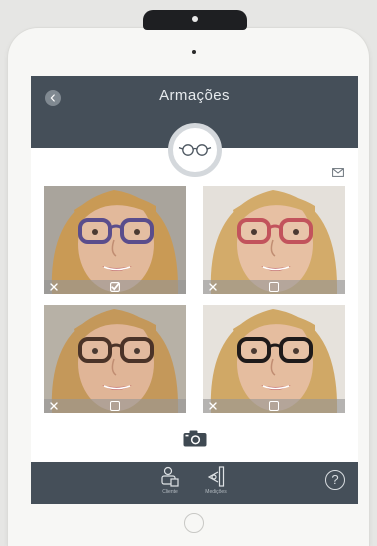  I want to click on clip-light, so click(195, 19).